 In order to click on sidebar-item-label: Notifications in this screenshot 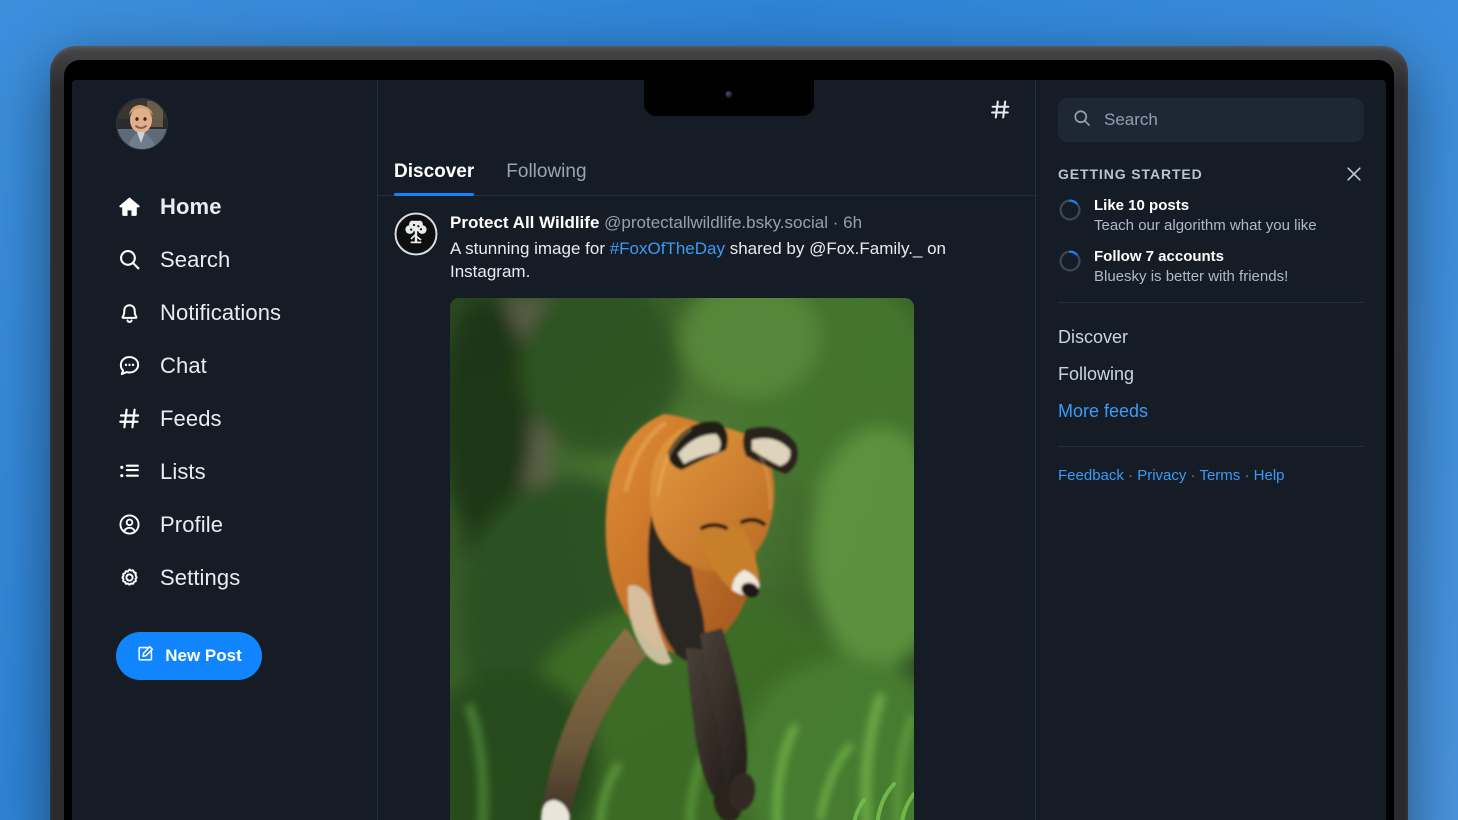, I will do `click(221, 312)`.